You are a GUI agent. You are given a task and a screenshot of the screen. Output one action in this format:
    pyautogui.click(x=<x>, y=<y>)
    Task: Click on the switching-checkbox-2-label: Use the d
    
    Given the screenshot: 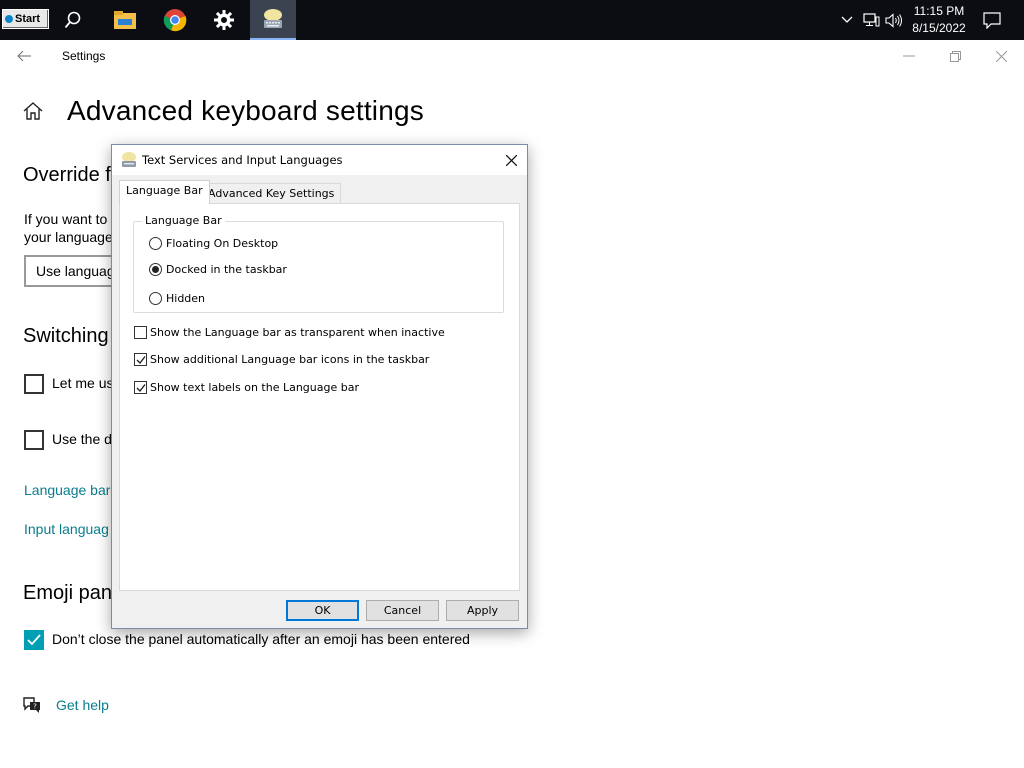 What is the action you would take?
    pyautogui.click(x=82, y=439)
    